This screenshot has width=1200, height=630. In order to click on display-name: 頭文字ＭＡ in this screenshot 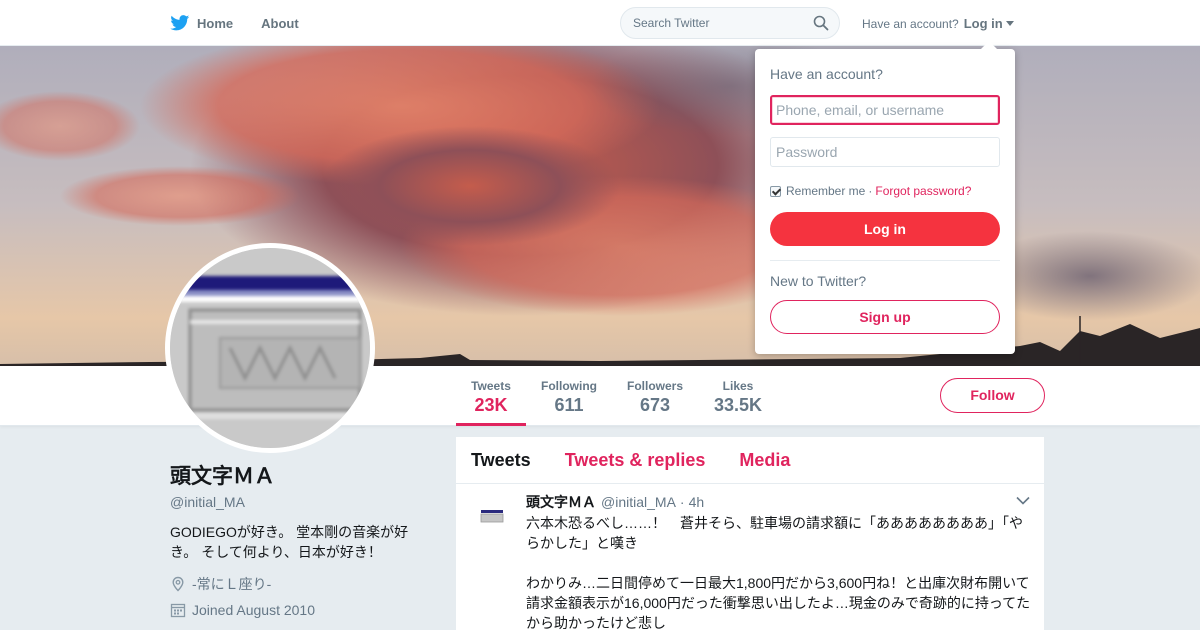, I will do `click(300, 475)`.